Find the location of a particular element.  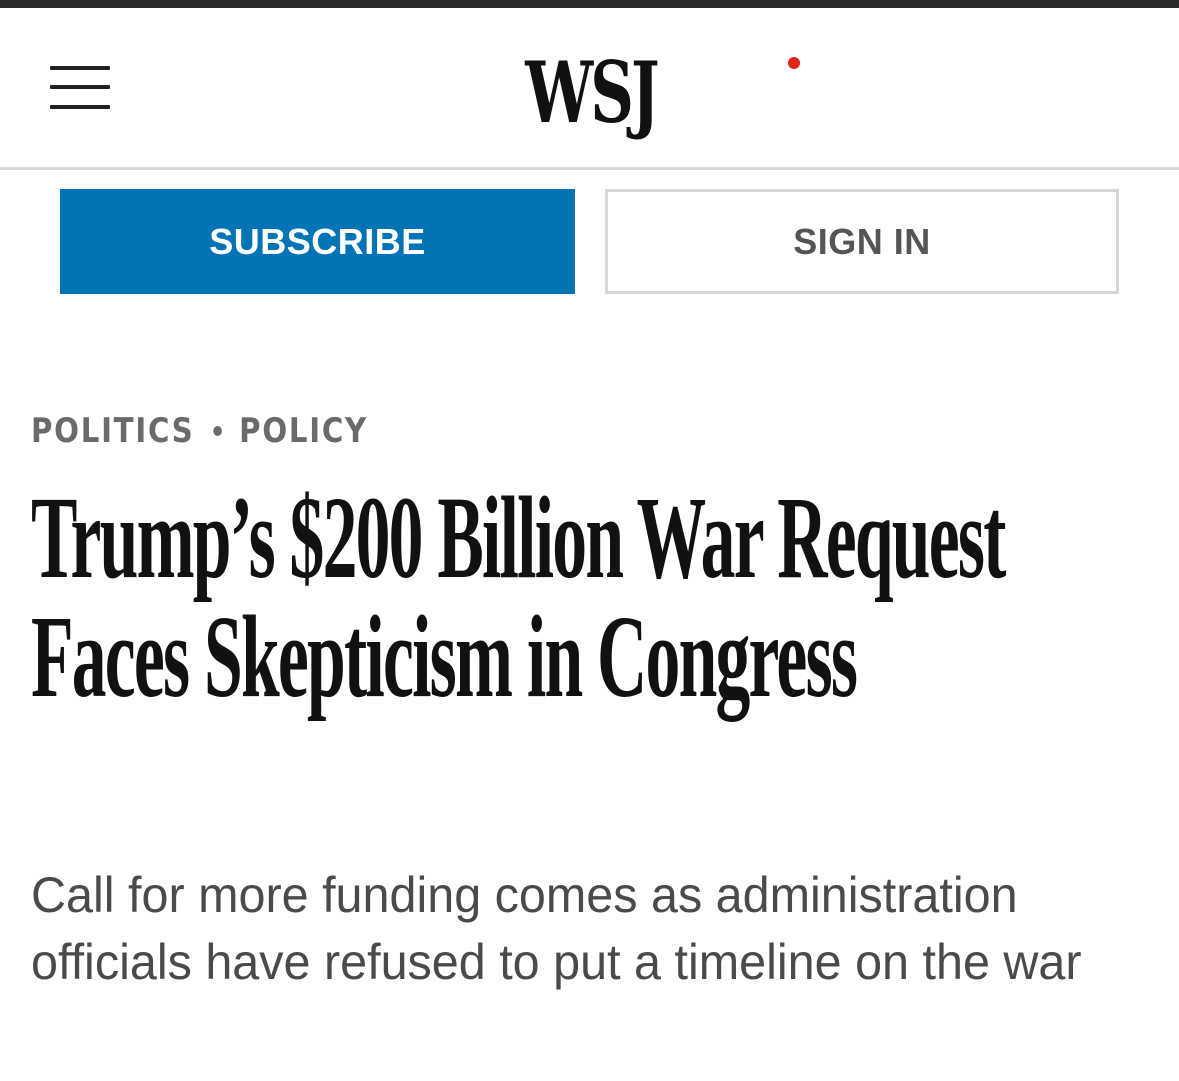

notification-dot-icon is located at coordinates (794, 63).